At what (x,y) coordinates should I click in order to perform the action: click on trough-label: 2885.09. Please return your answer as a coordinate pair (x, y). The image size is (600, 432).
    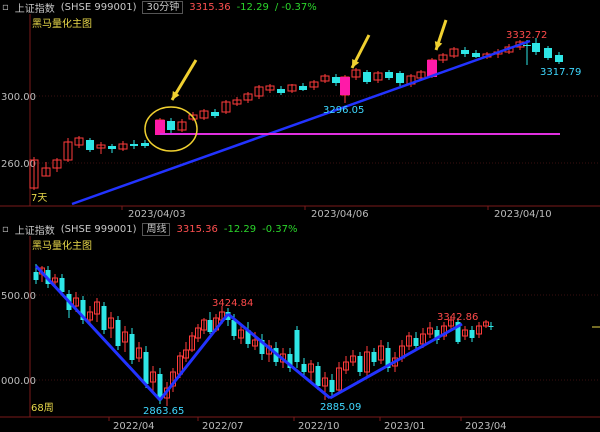
    Looking at the image, I should click on (340, 407).